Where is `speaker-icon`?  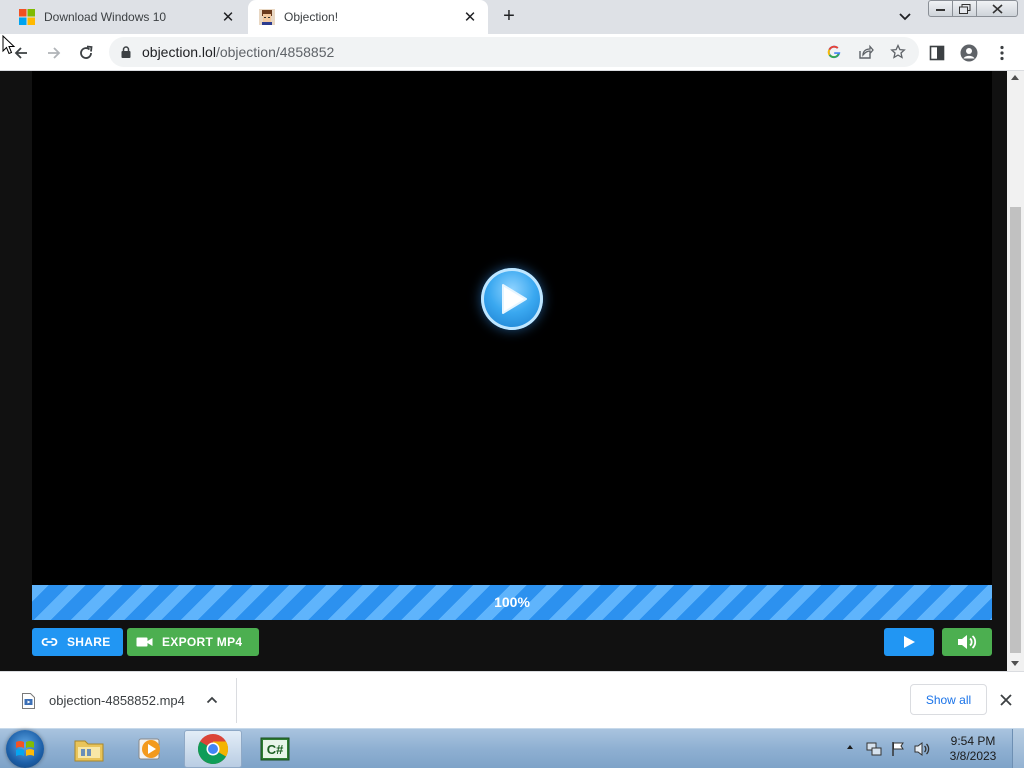
speaker-icon is located at coordinates (922, 749).